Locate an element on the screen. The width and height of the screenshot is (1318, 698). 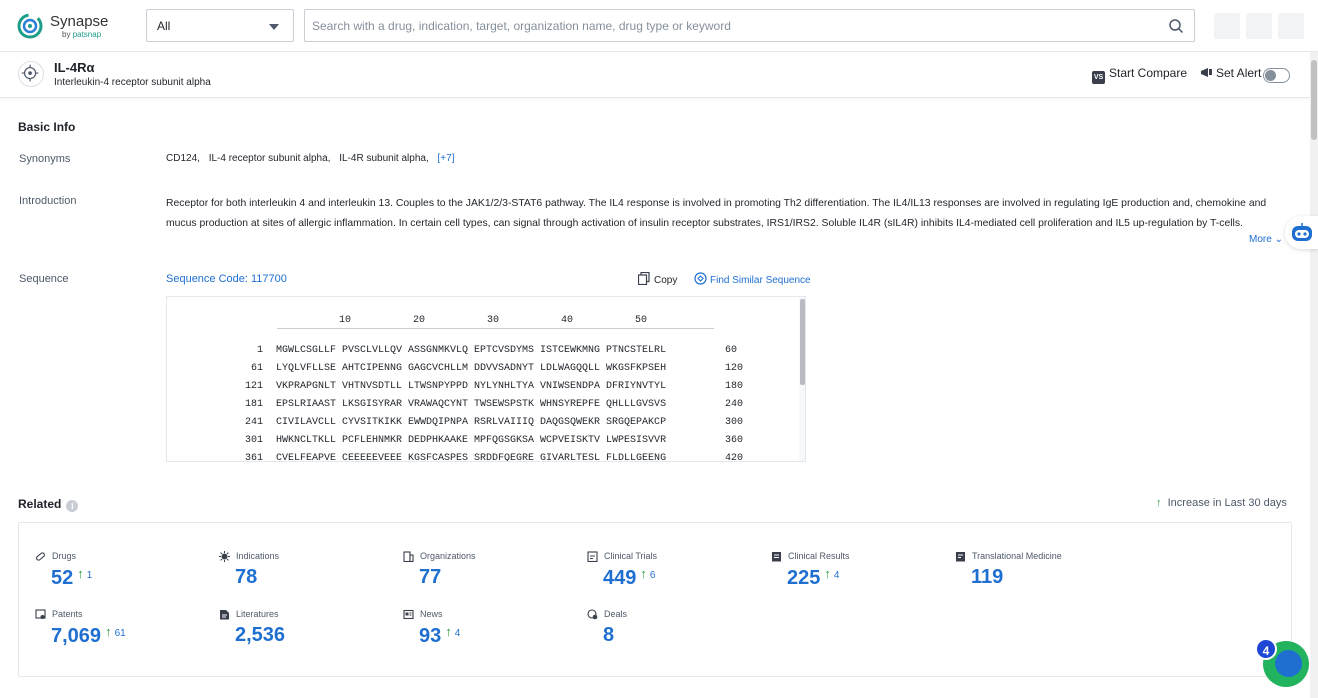
patent-icon is located at coordinates (40, 614).